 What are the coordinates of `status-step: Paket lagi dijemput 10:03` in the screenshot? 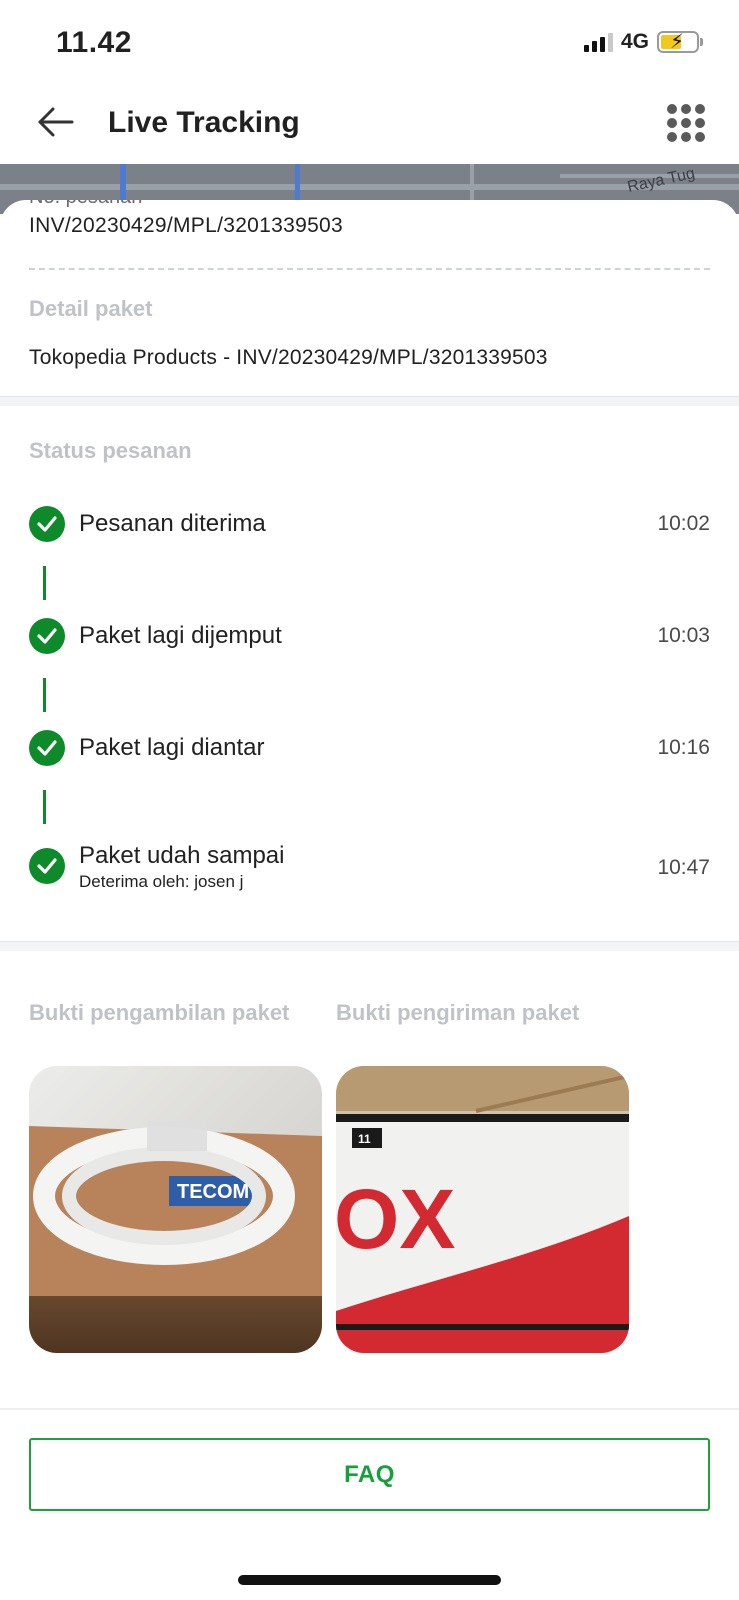 It's located at (369, 638).